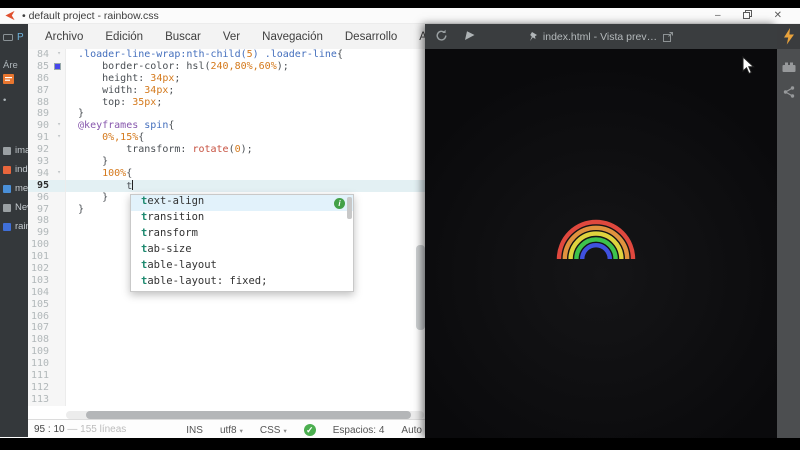 This screenshot has height=450, width=800. I want to click on insert-mode-toggle: INS, so click(194, 430).